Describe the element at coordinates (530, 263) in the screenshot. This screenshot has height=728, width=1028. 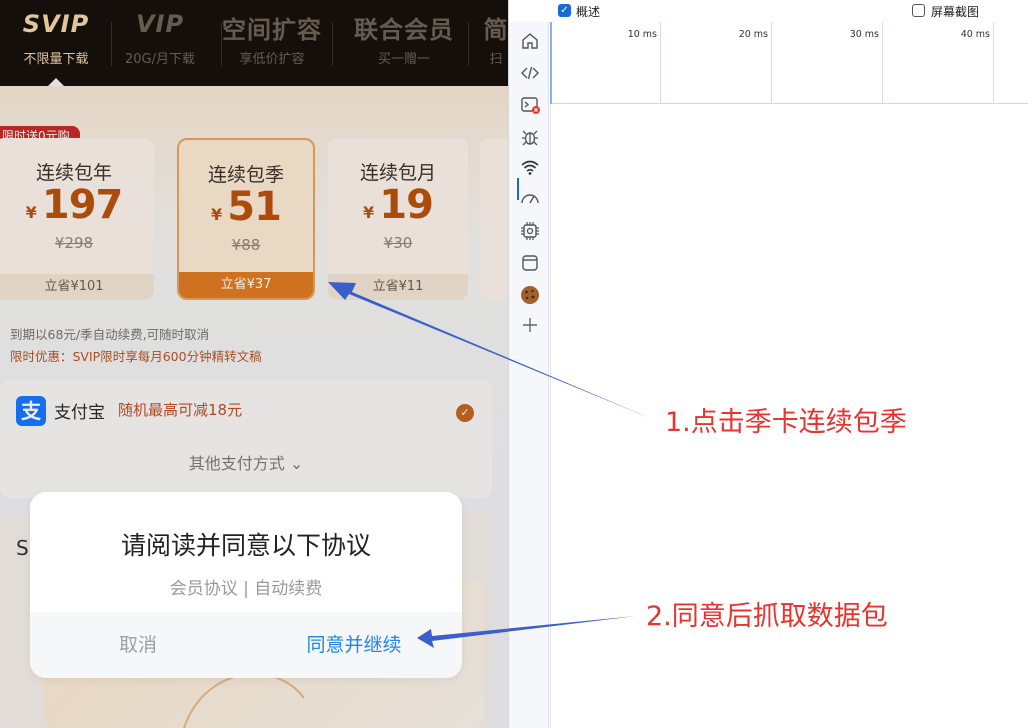
I see `application-icon` at that location.